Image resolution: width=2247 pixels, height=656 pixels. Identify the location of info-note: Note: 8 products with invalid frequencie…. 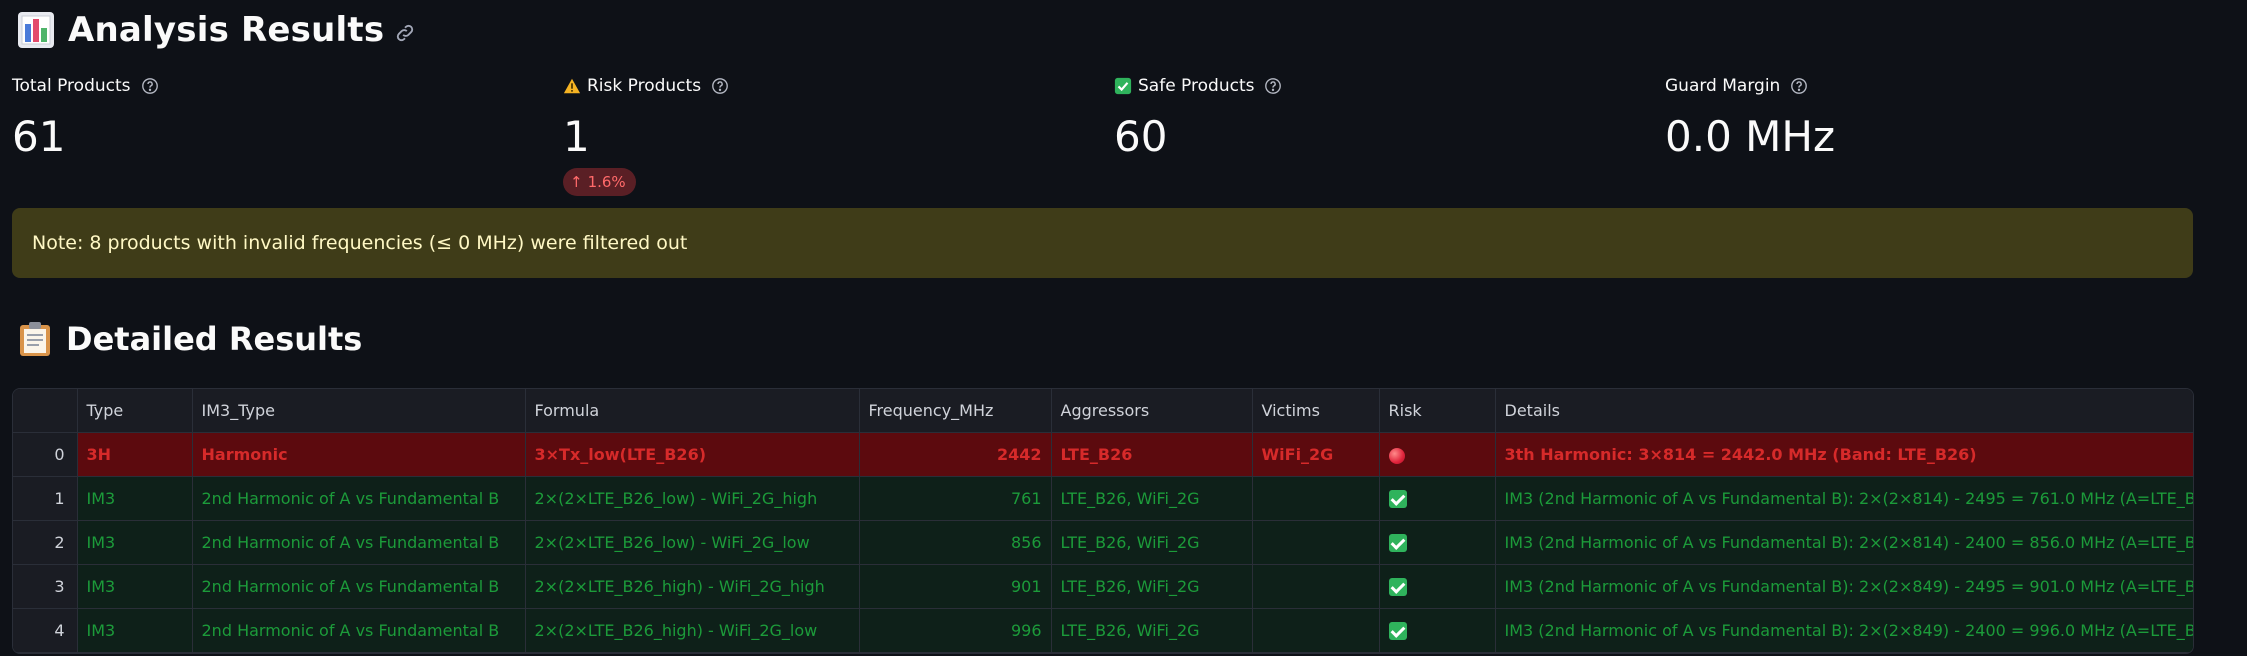
(1102, 243).